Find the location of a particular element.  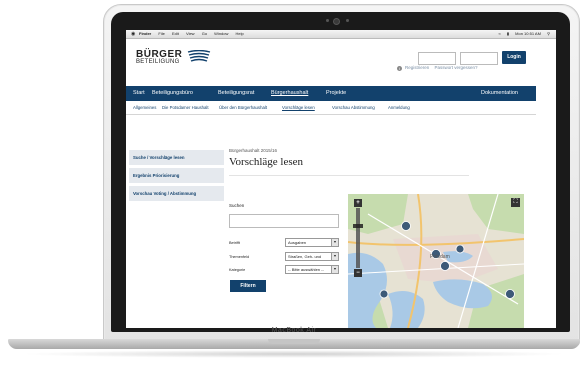

camera is located at coordinates (336, 21).